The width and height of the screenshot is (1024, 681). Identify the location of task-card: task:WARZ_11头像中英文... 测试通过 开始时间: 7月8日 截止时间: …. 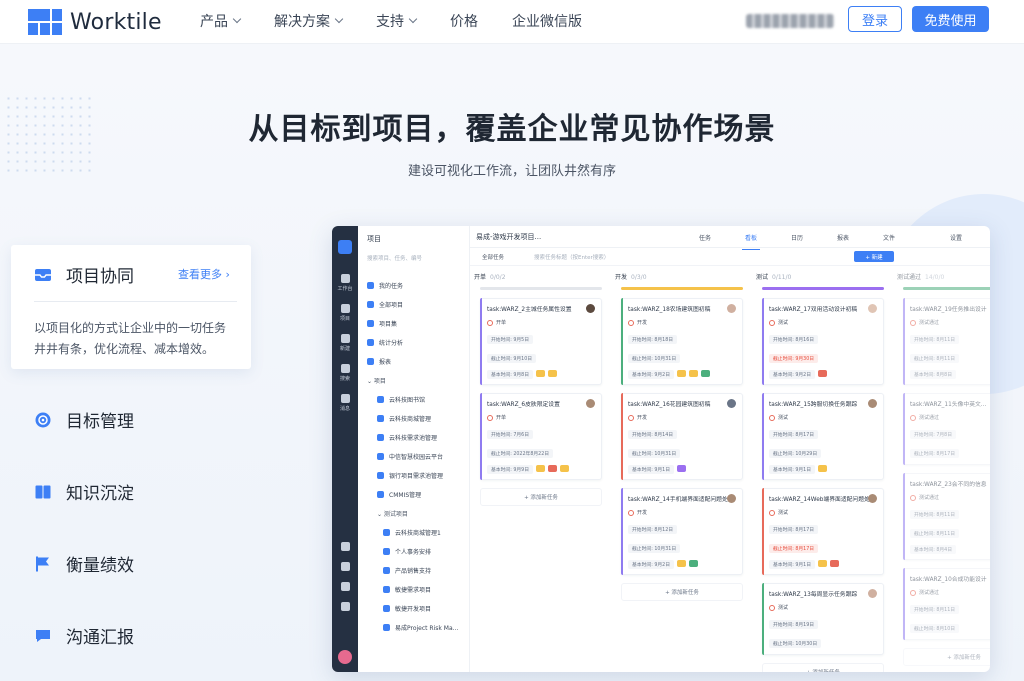
(946, 429).